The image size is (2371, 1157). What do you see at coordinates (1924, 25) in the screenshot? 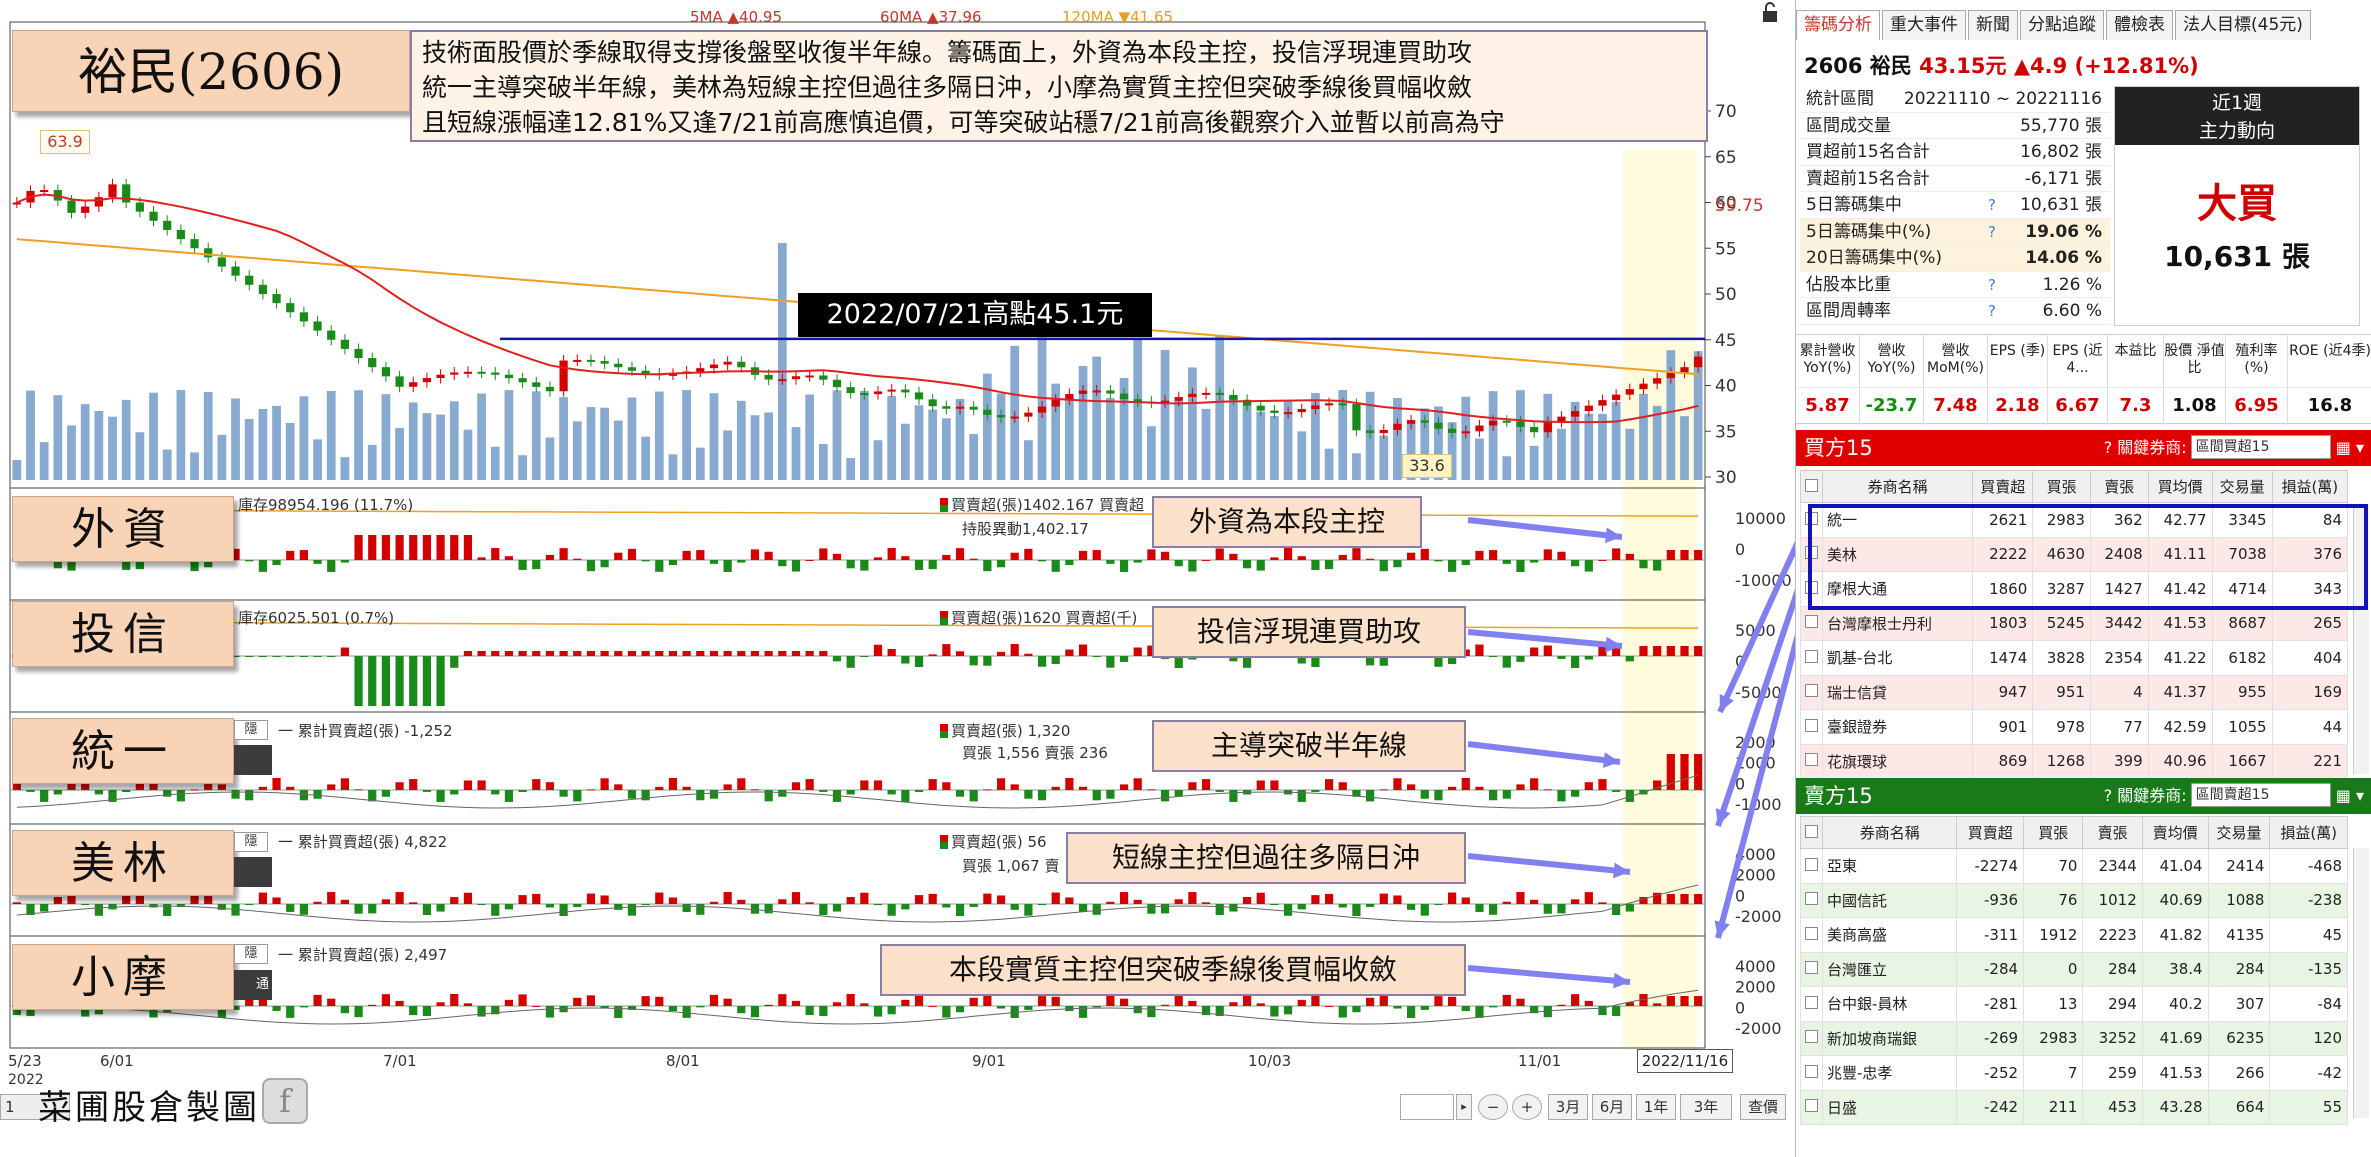
I see `tab-events: 重大事件` at bounding box center [1924, 25].